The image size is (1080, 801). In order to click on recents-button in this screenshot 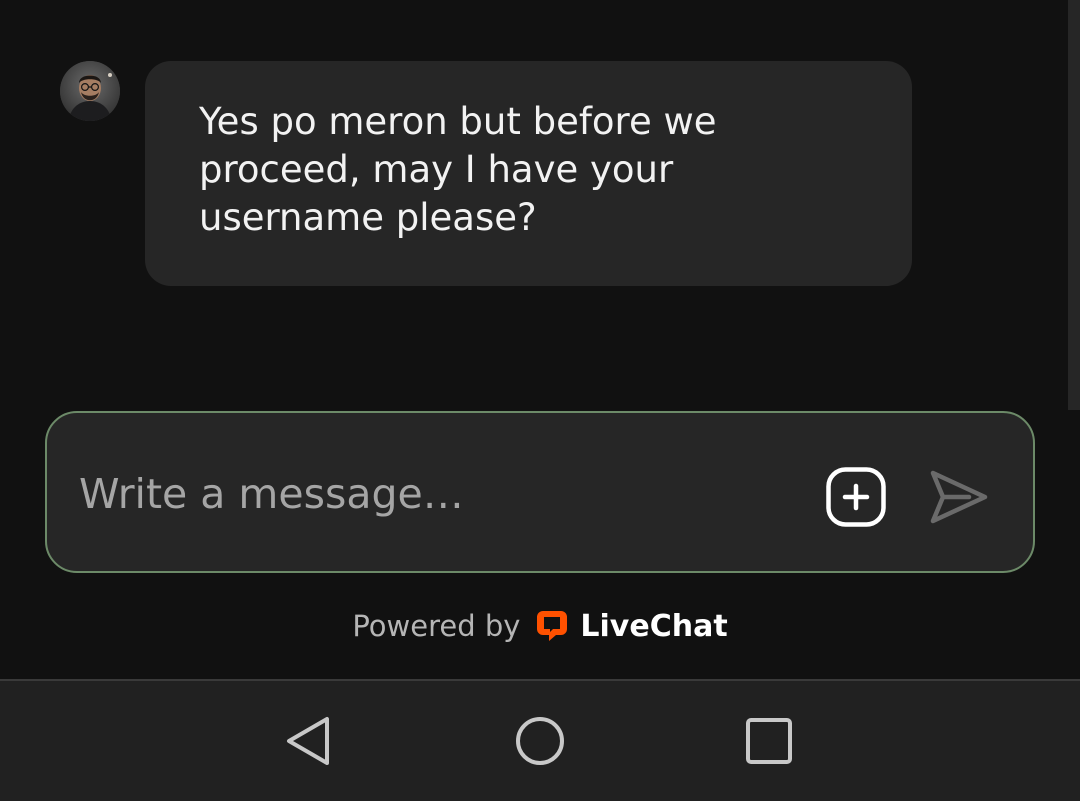, I will do `click(769, 741)`.